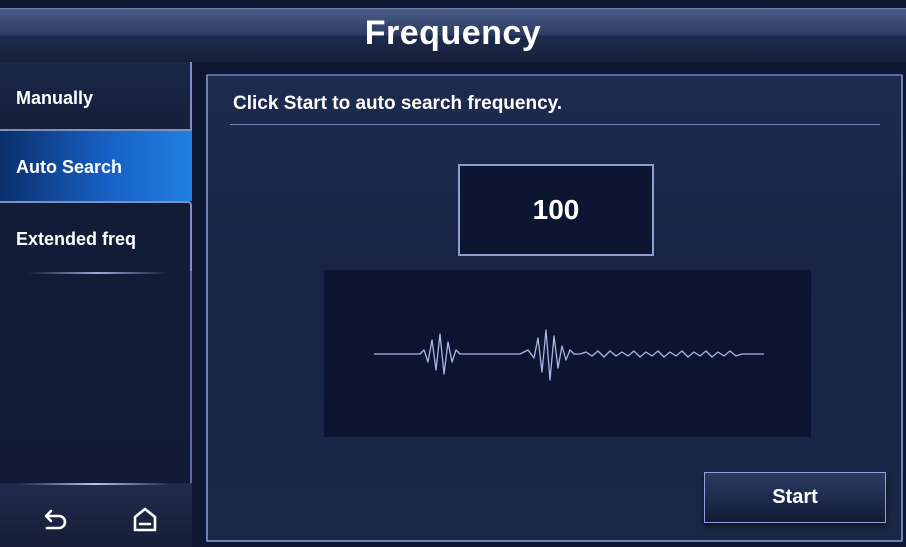  I want to click on start-button: Start, so click(795, 497).